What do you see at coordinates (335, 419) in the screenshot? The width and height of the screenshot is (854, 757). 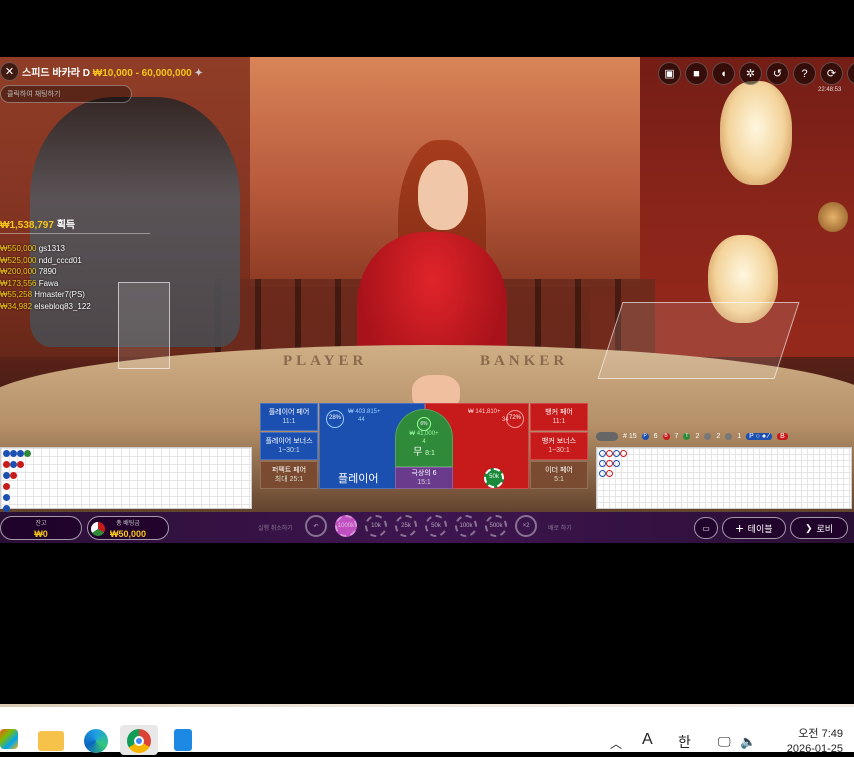 I see `player-percent: 28%` at bounding box center [335, 419].